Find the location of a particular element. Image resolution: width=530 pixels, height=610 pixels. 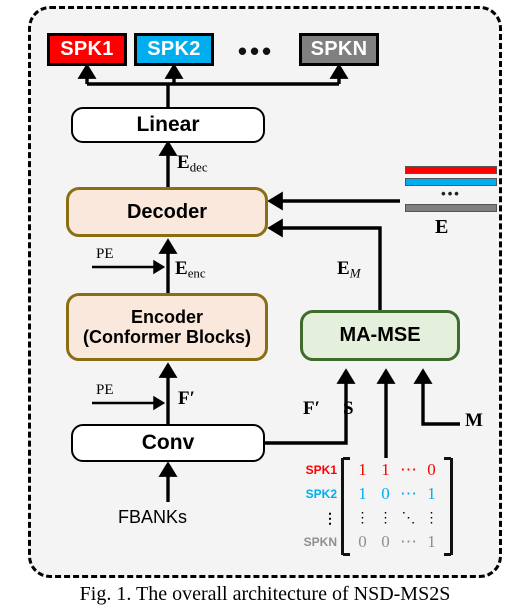

embedding-bar-spk1 is located at coordinates (451, 170).